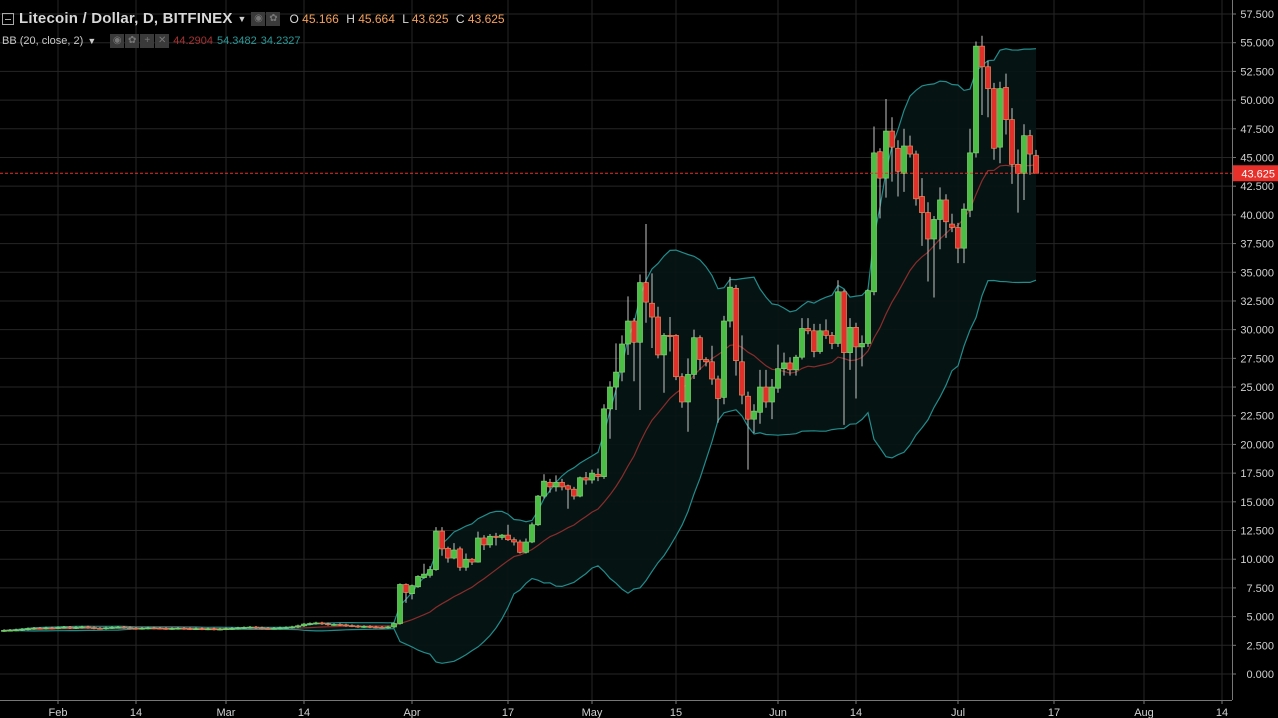  What do you see at coordinates (856, 712) in the screenshot?
I see `date-tick-label: 14` at bounding box center [856, 712].